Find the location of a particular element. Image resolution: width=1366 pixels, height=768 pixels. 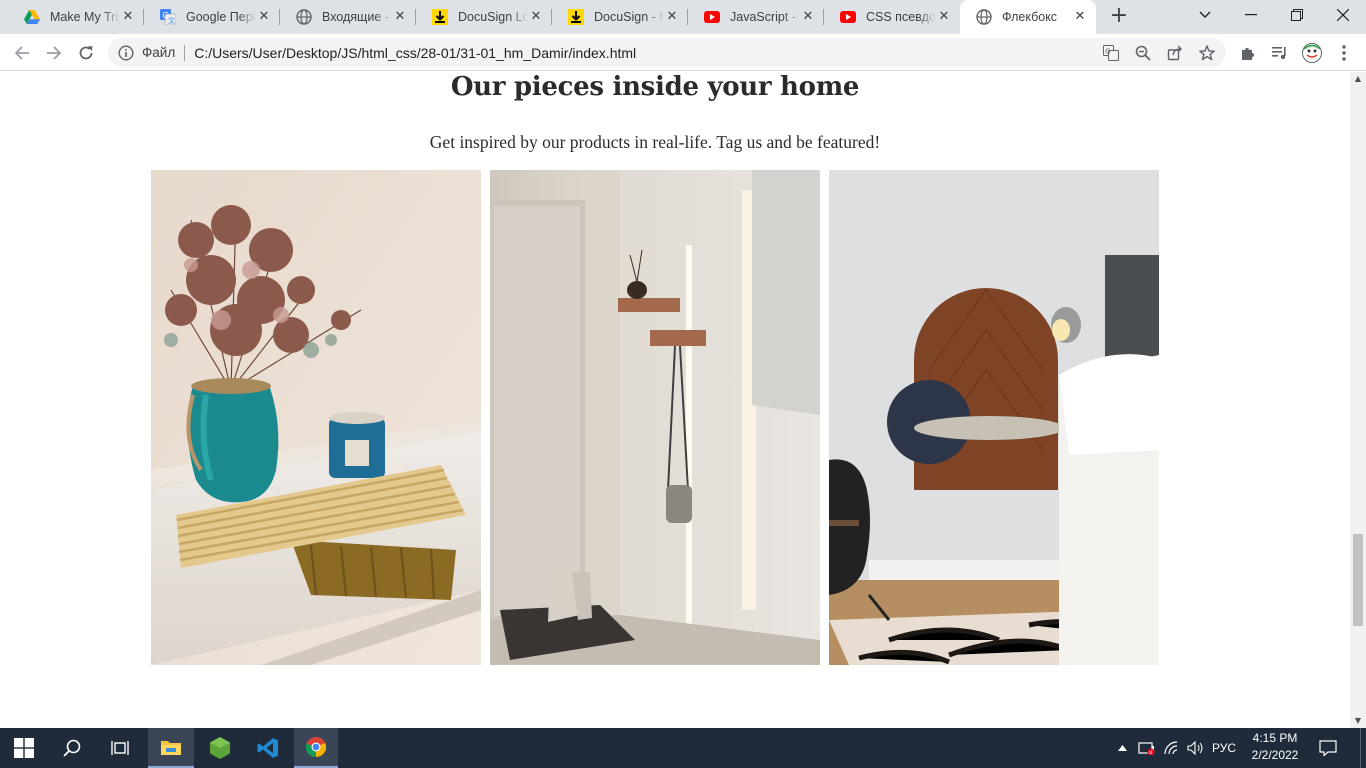

file-scheme-label: Файл is located at coordinates (159, 52).